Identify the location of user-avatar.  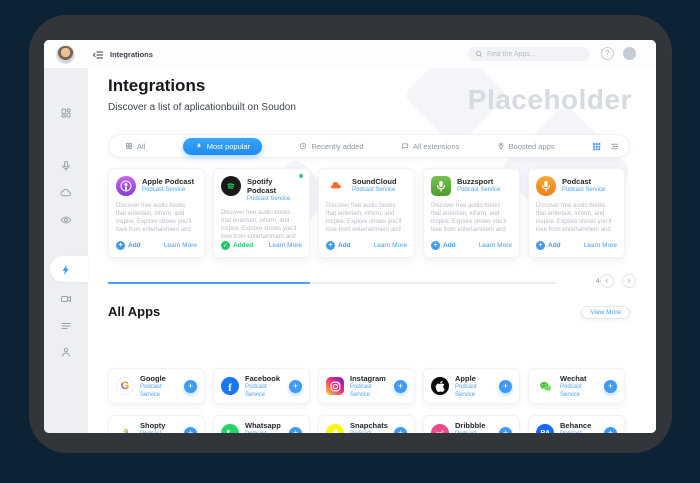
(65, 54).